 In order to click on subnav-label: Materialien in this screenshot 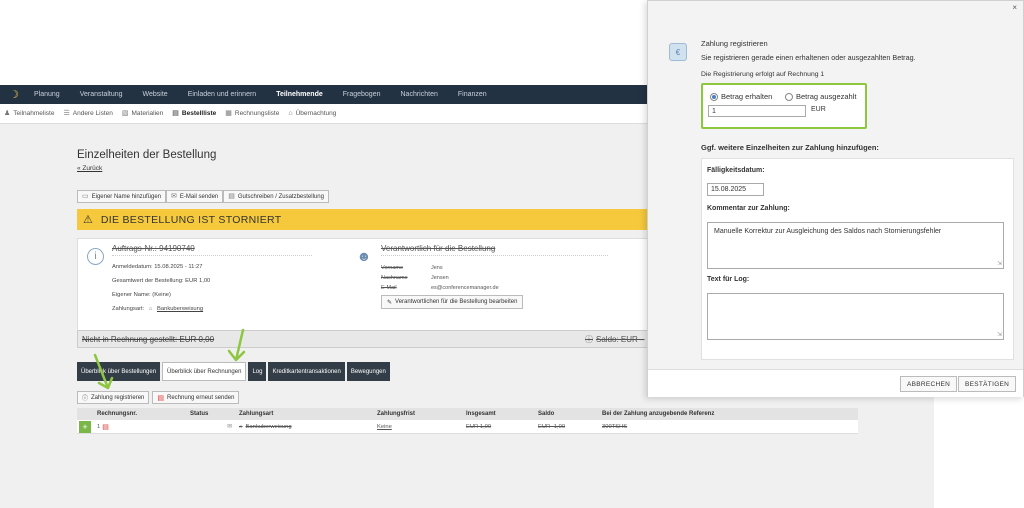, I will do `click(147, 113)`.